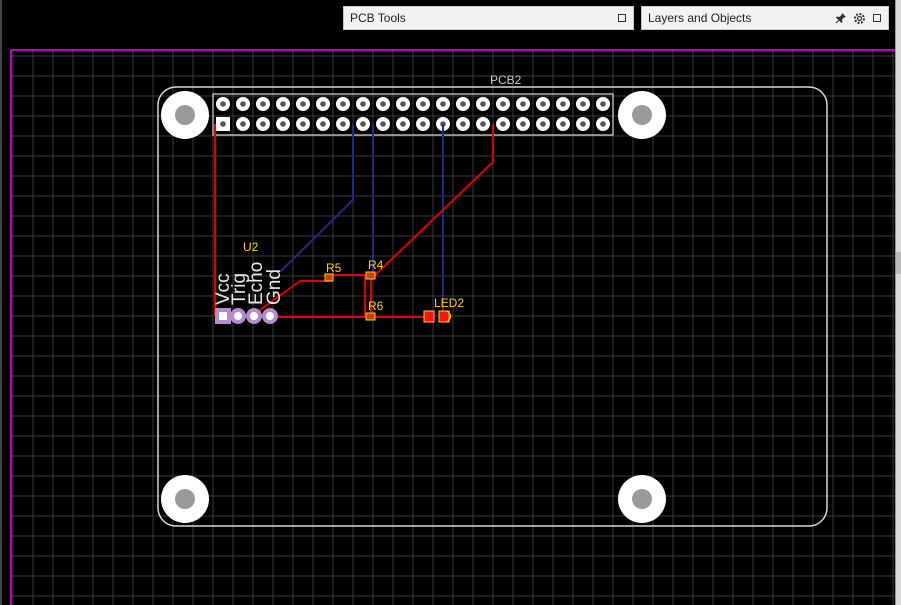  What do you see at coordinates (1, 302) in the screenshot?
I see `left-edge` at bounding box center [1, 302].